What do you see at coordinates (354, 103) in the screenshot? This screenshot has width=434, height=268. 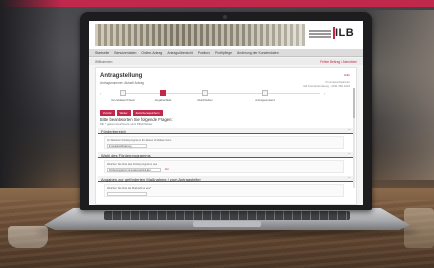 I see `scrollbar-thumb` at bounding box center [354, 103].